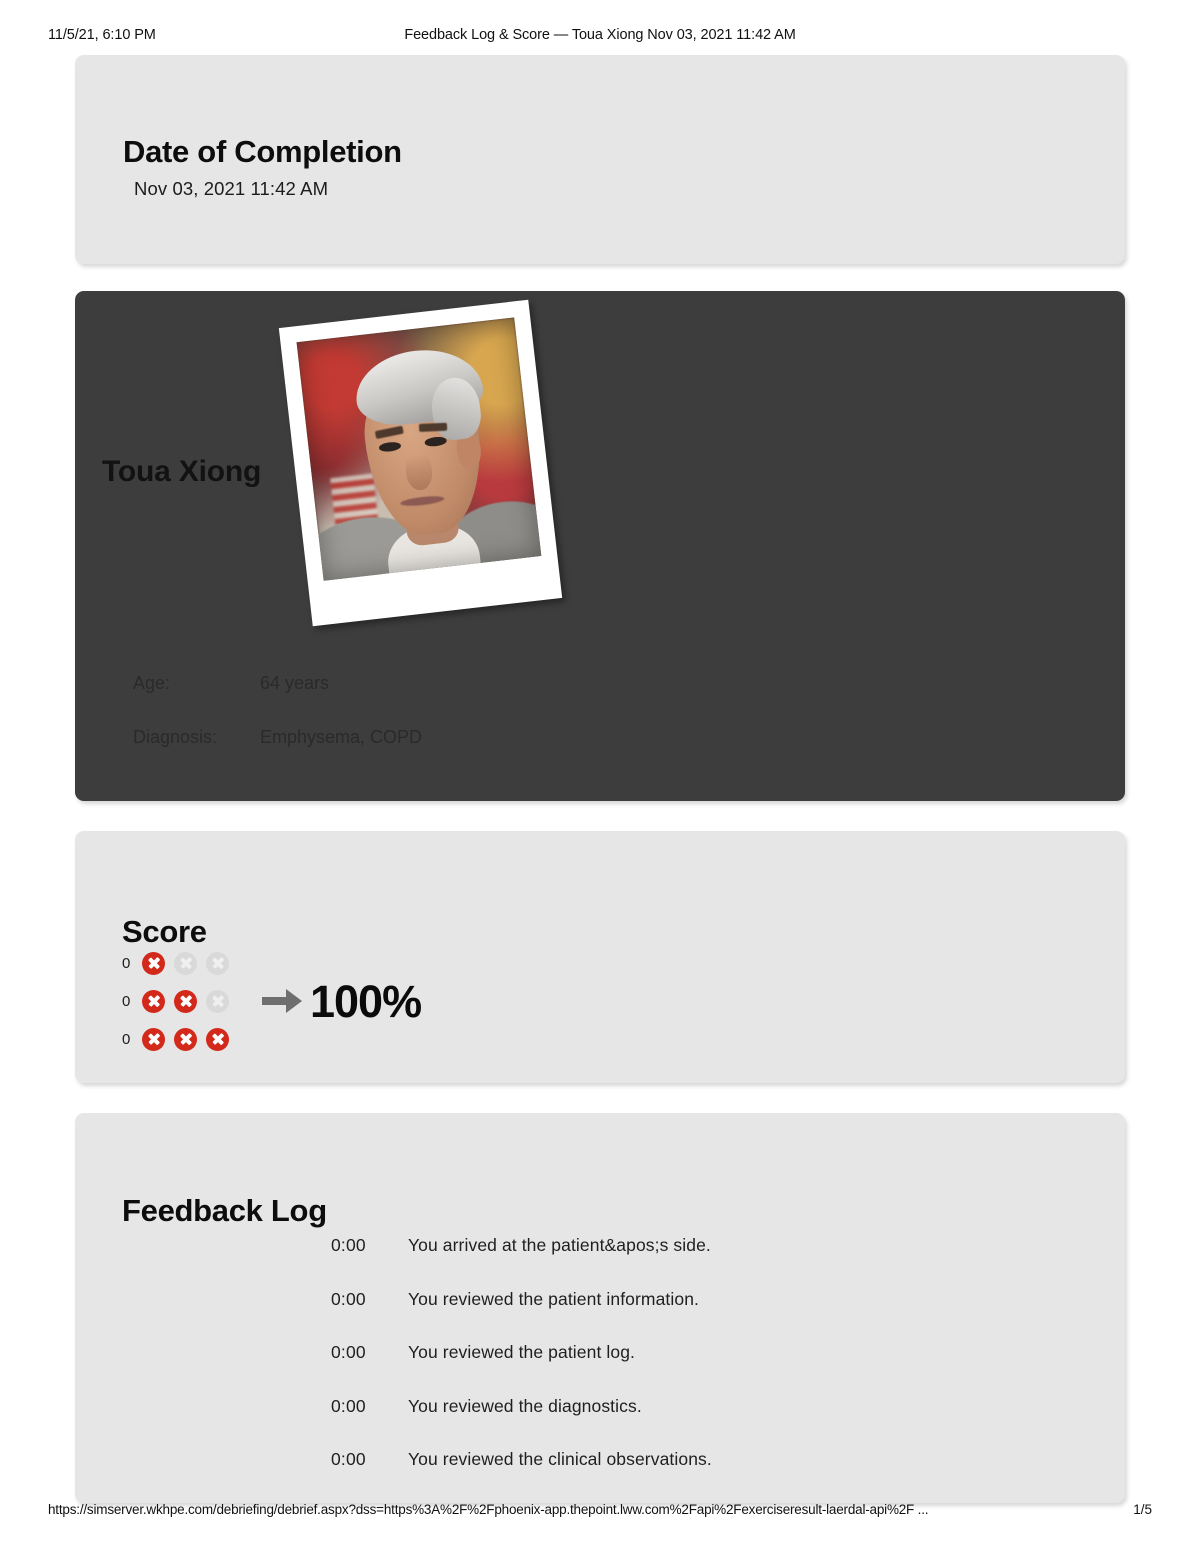 The width and height of the screenshot is (1200, 1553). What do you see at coordinates (559, 1245) in the screenshot?
I see `log-message: You arrived at the patient&apos;s side.` at bounding box center [559, 1245].